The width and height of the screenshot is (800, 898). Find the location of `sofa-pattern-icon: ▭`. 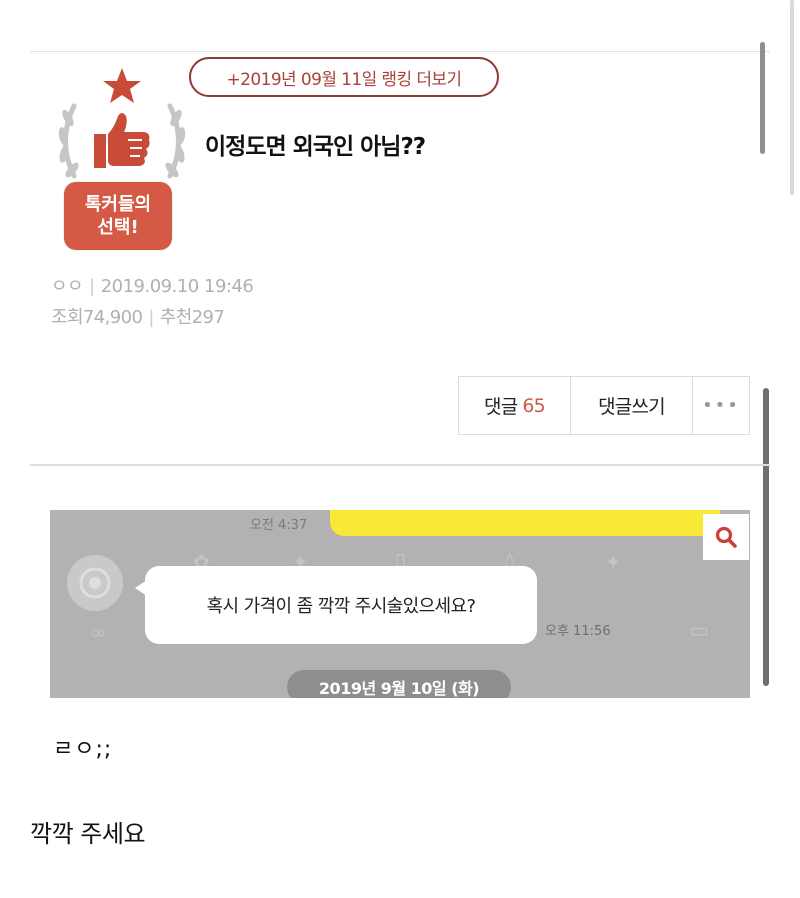

sofa-pattern-icon: ▭ is located at coordinates (699, 630).